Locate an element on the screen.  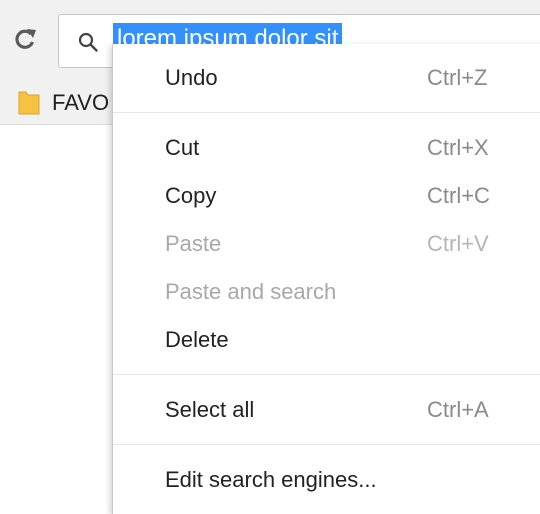
menu-item-paste-and-search: Paste and search is located at coordinates (326, 292).